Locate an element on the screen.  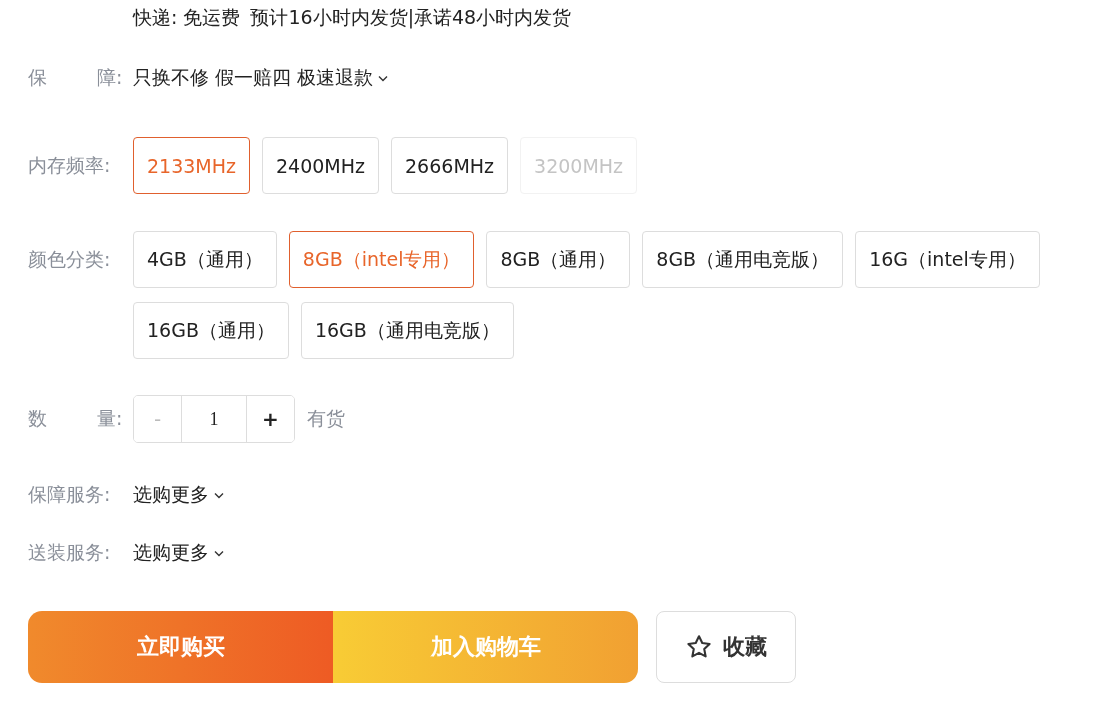
guarantee-text: 只换不修 假一赔四 极速退款 is located at coordinates (253, 77).